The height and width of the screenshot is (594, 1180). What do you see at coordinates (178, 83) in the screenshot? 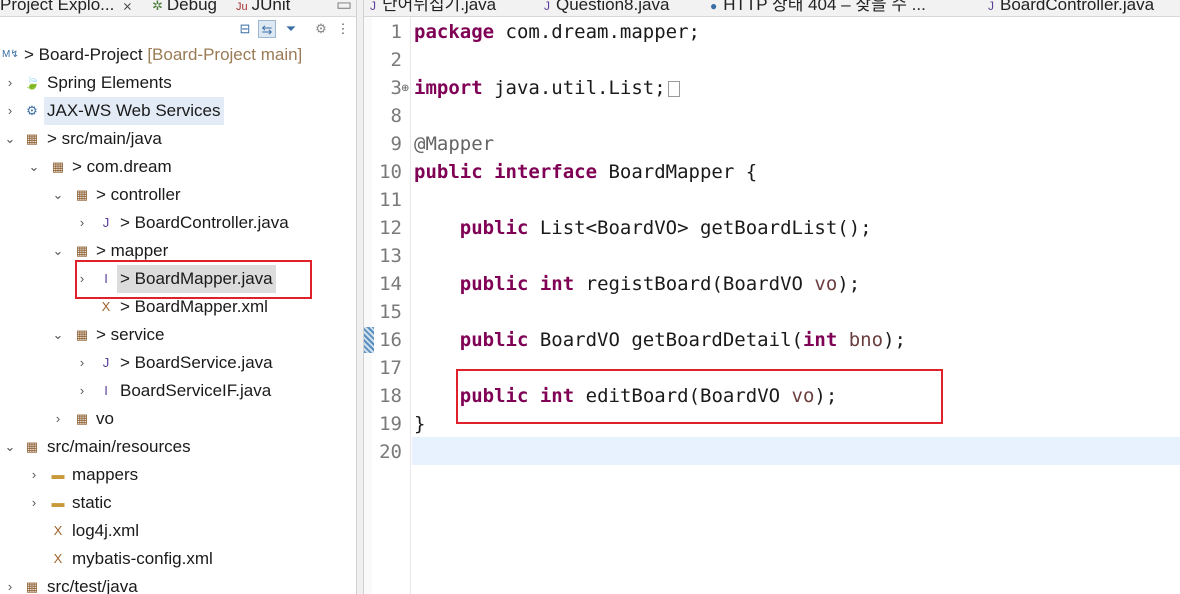
I see `tree-item-spring-elements: › 🍃 Spring Elements` at bounding box center [178, 83].